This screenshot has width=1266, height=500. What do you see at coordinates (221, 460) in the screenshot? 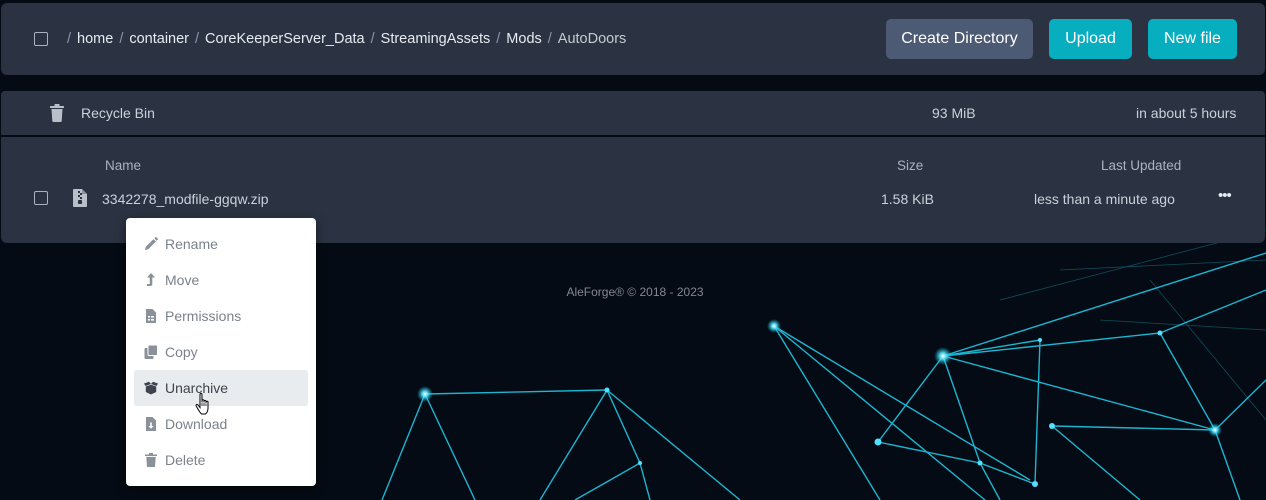
I see `menu-item-delete: Delete` at bounding box center [221, 460].